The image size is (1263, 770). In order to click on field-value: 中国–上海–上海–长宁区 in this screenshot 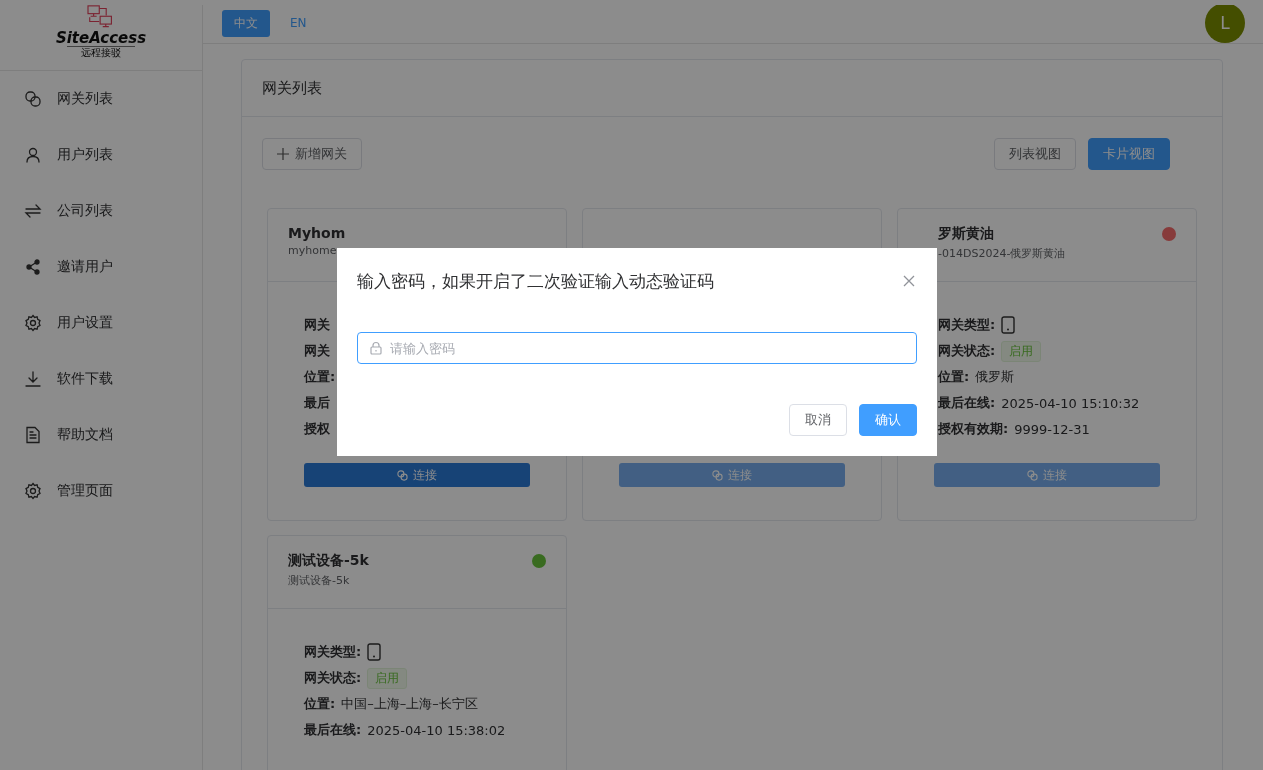, I will do `click(409, 704)`.